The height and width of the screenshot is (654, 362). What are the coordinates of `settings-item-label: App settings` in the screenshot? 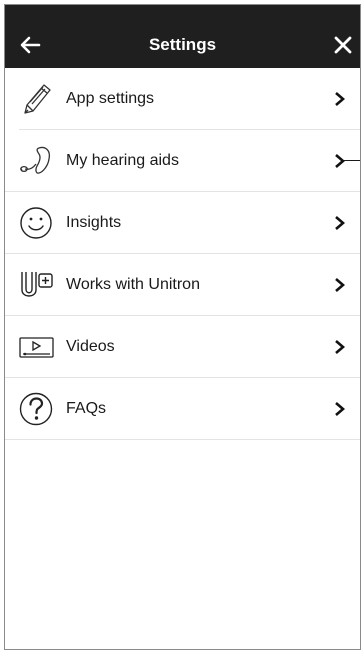 It's located at (110, 98).